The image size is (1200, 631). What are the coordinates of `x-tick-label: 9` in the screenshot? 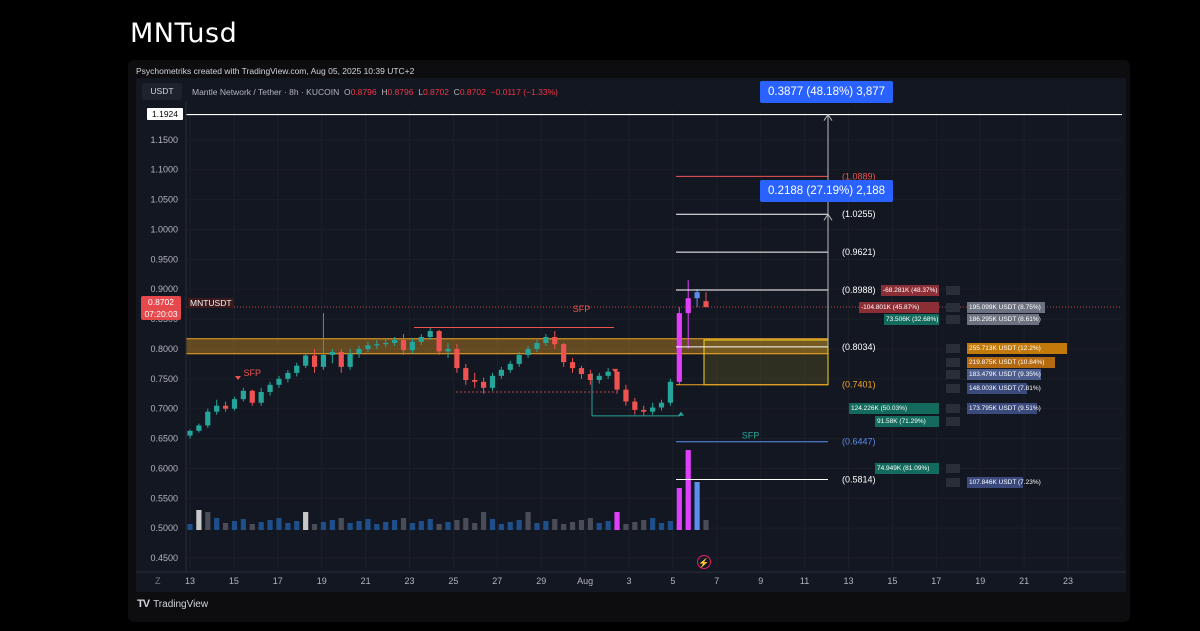 It's located at (760, 581).